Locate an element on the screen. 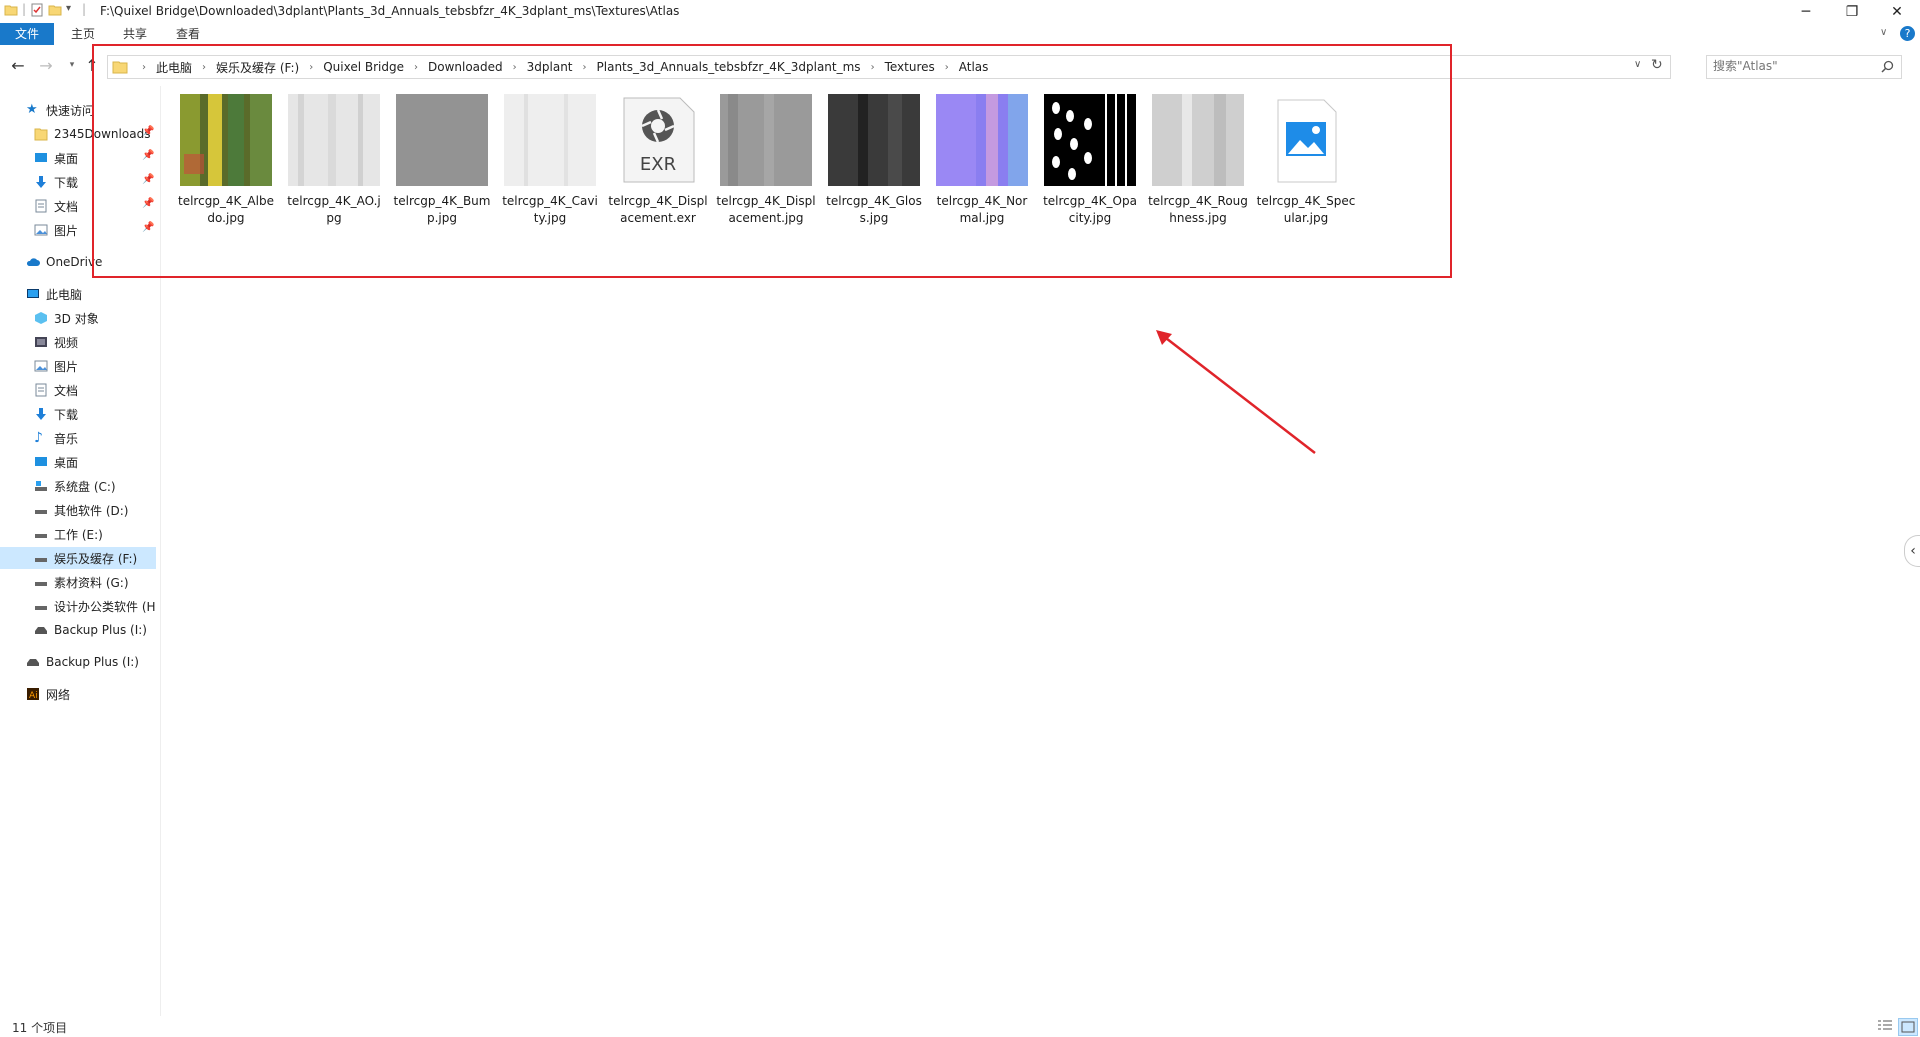  tab-view: 查看 is located at coordinates (188, 34).